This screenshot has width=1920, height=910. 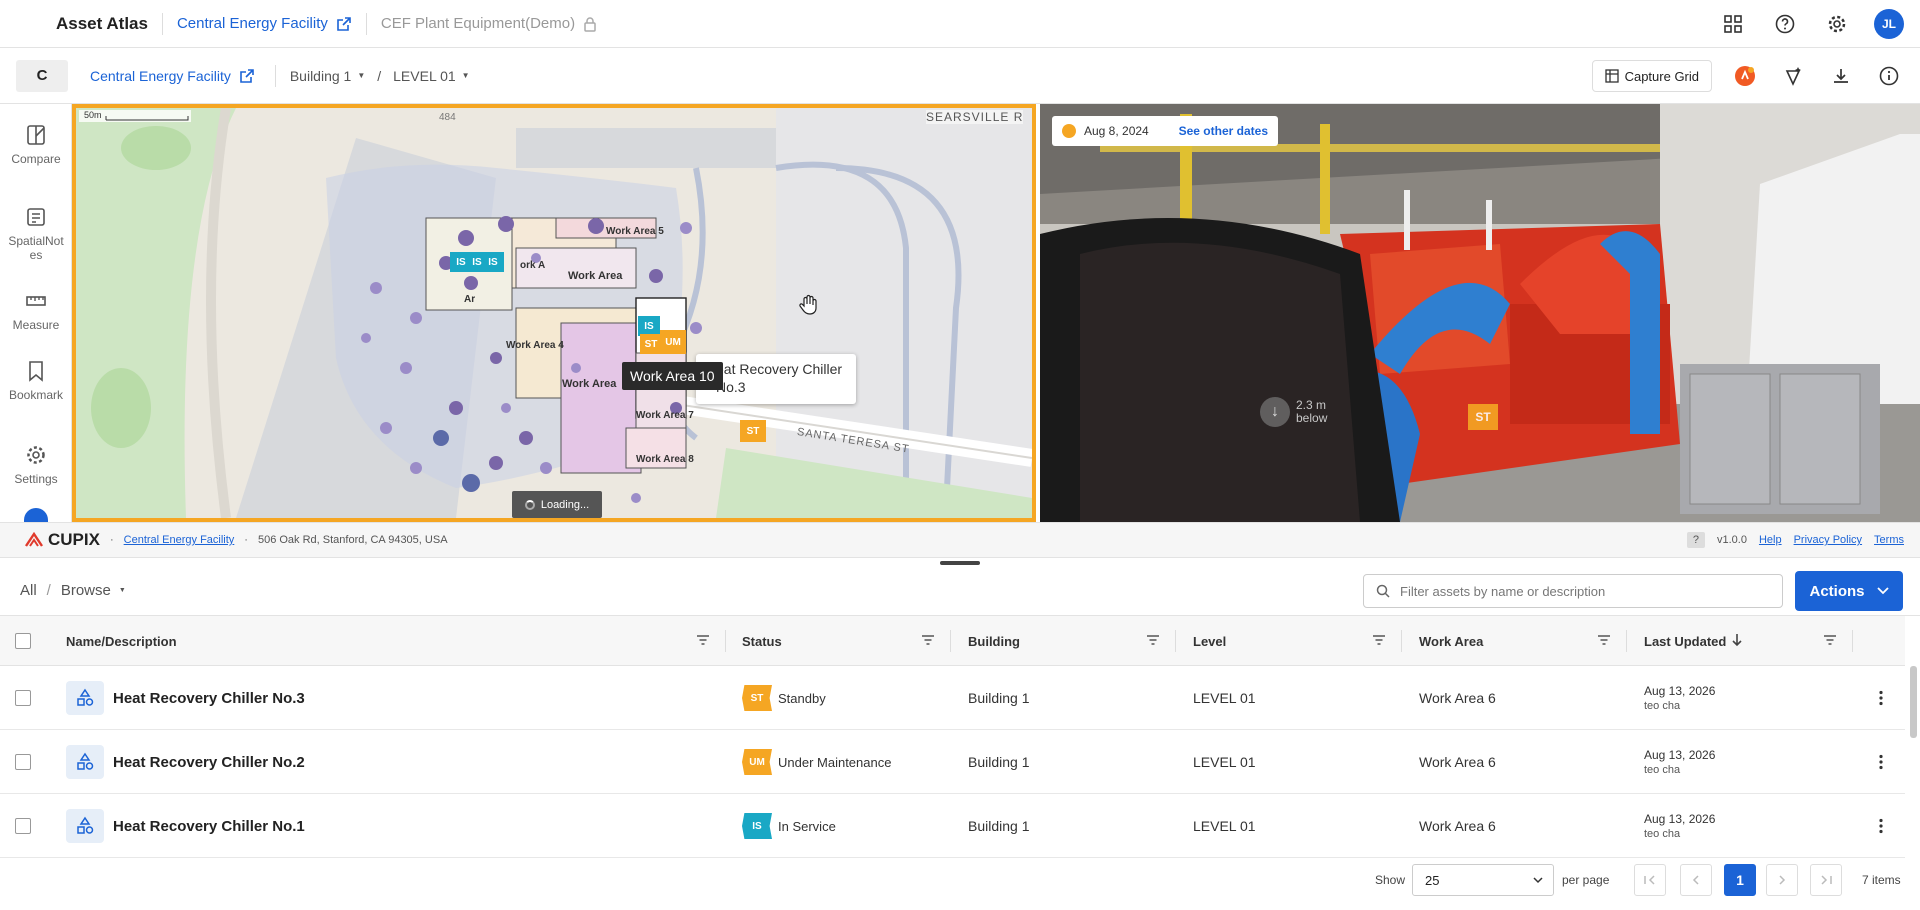 I want to click on per-page-select: 25, so click(x=1483, y=880).